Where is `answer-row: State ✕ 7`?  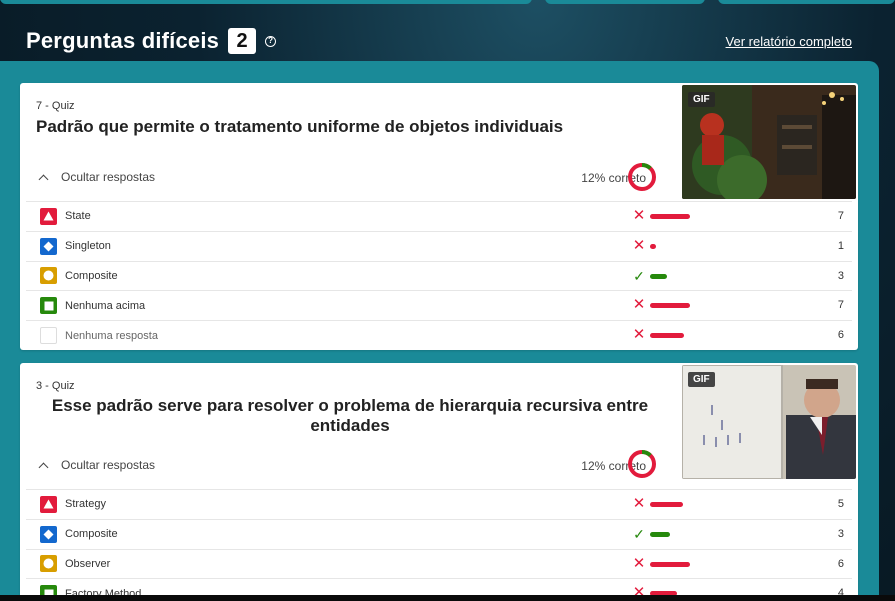
answer-row: State ✕ 7 is located at coordinates (439, 216).